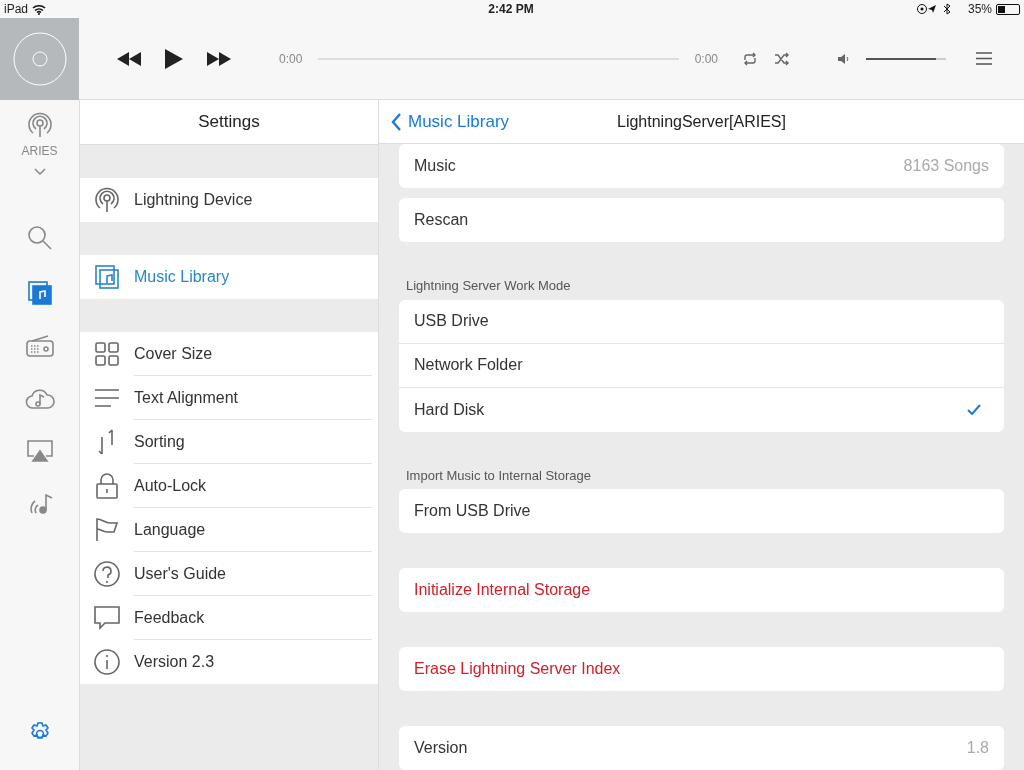 Image resolution: width=1024 pixels, height=770 pixels. What do you see at coordinates (844, 58) in the screenshot?
I see `speaker-icon` at bounding box center [844, 58].